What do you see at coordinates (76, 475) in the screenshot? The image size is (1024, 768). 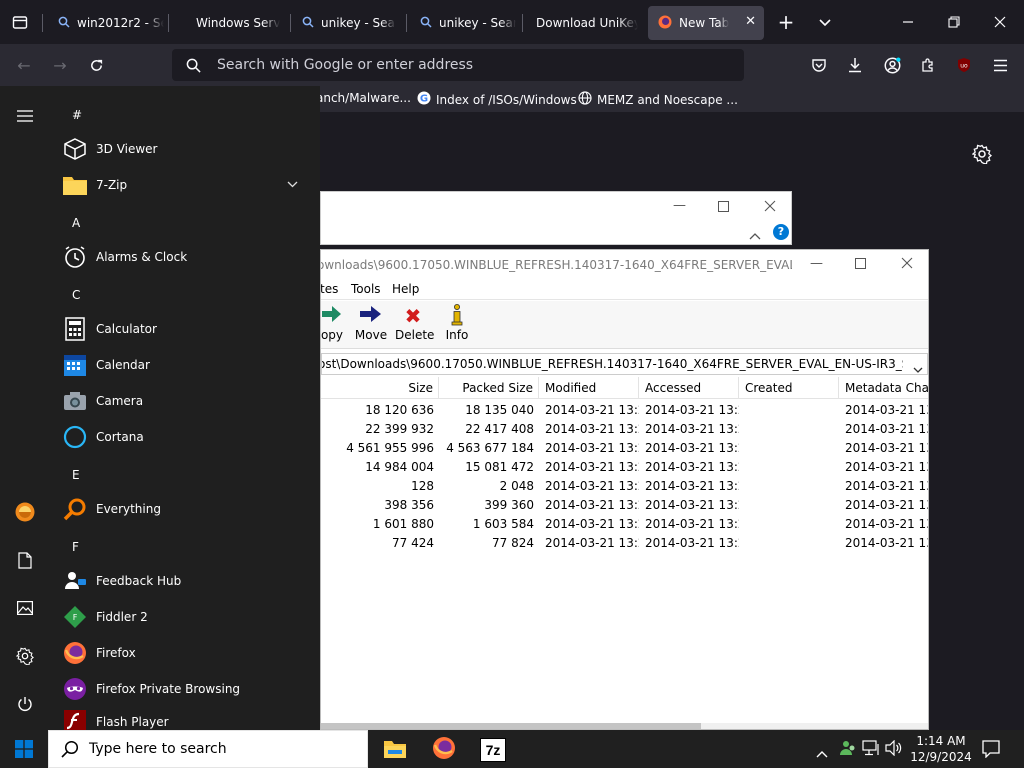 I see `group-header-e: E` at bounding box center [76, 475].